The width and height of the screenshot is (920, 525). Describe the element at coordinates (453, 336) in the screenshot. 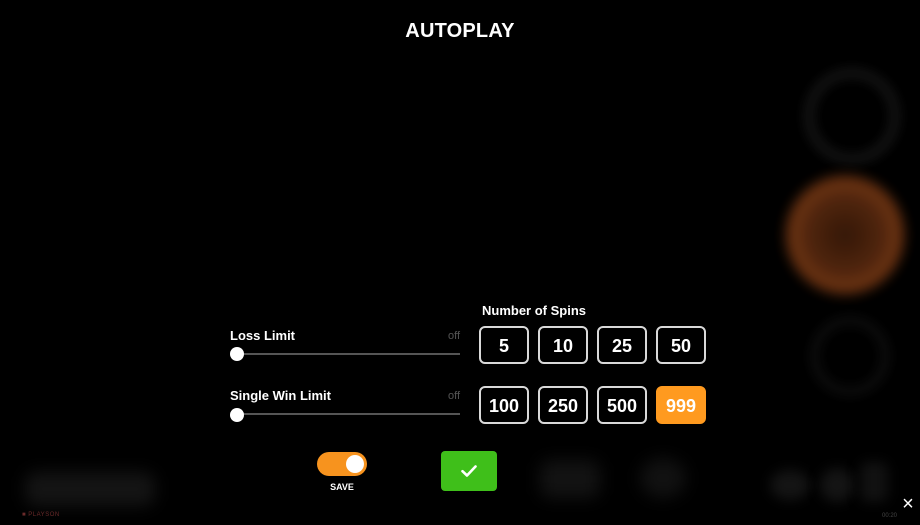

I see `loss-limit-value: off` at that location.